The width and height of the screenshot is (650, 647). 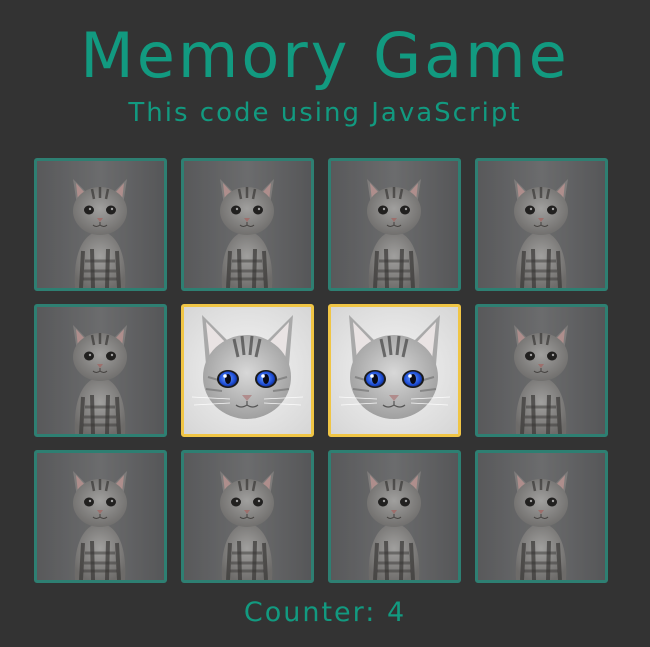 What do you see at coordinates (325, 113) in the screenshot?
I see `page-subtitle: This code using JavaScript` at bounding box center [325, 113].